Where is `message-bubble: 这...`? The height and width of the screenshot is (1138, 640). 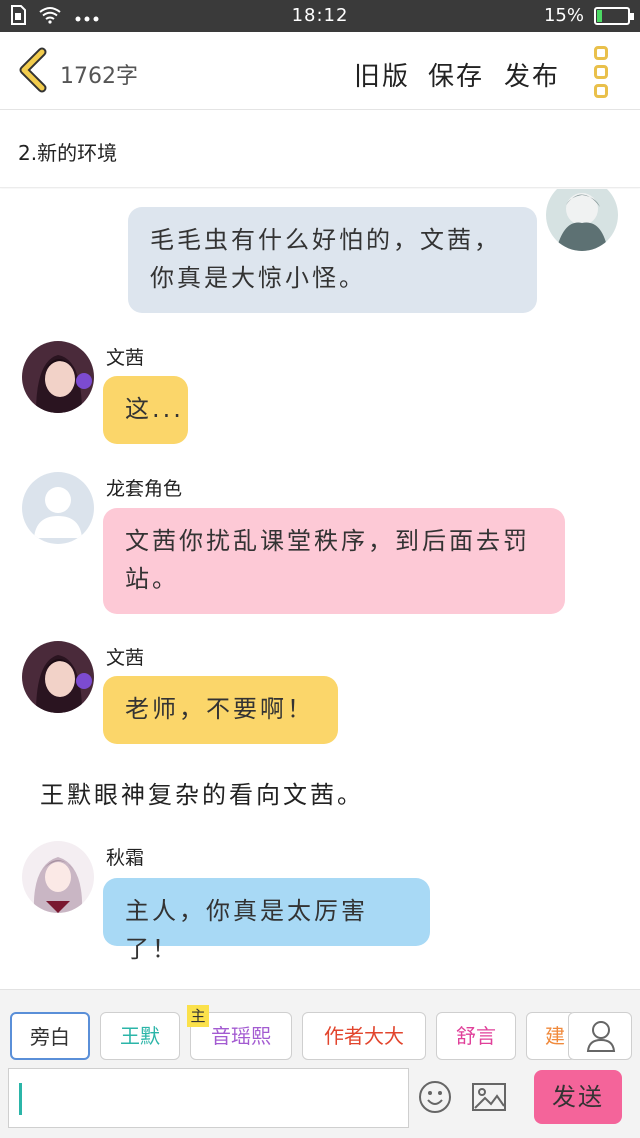
message-bubble: 这... is located at coordinates (145, 410).